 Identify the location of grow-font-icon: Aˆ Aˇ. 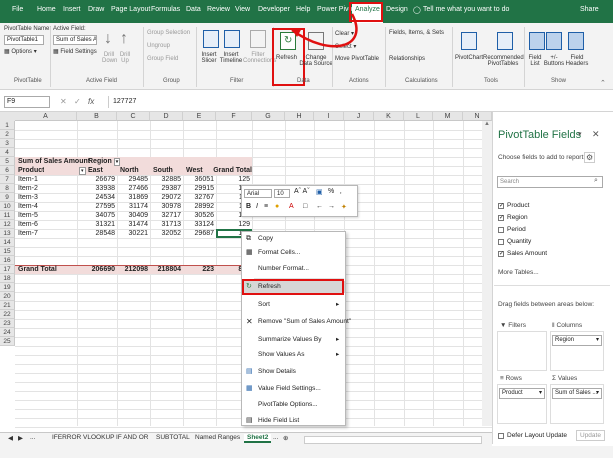
(302, 191).